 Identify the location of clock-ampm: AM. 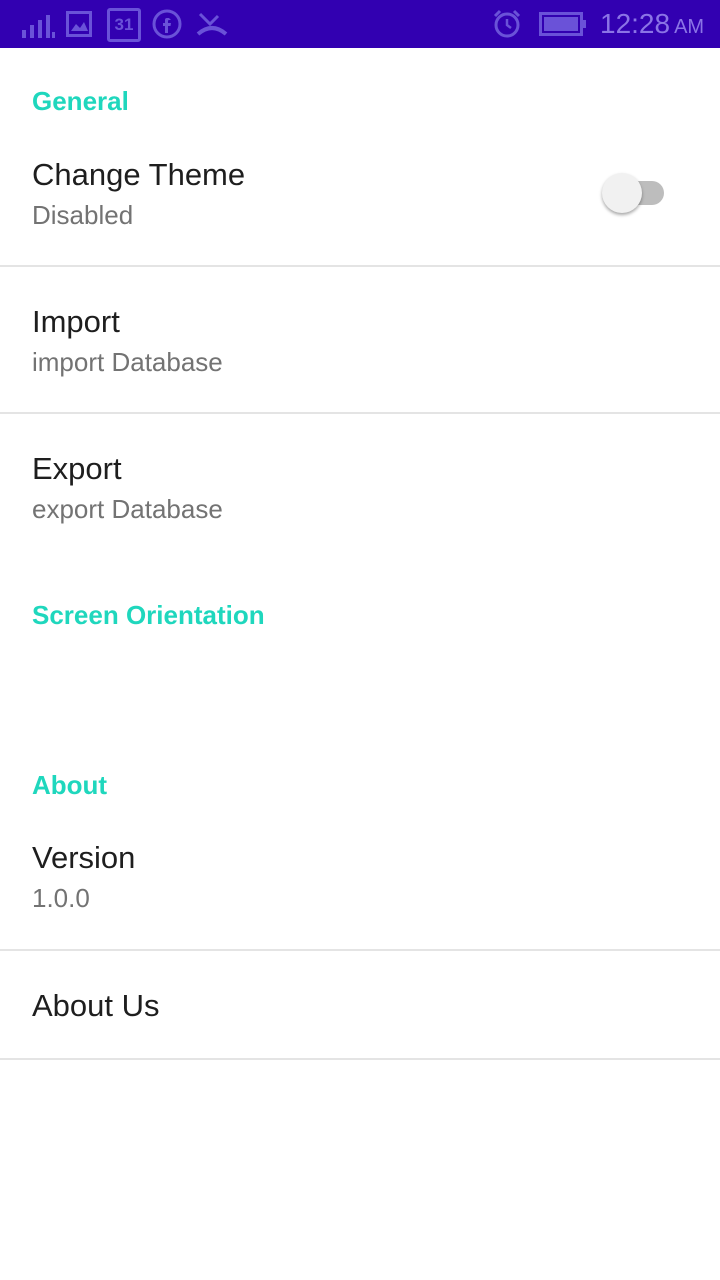
(689, 27).